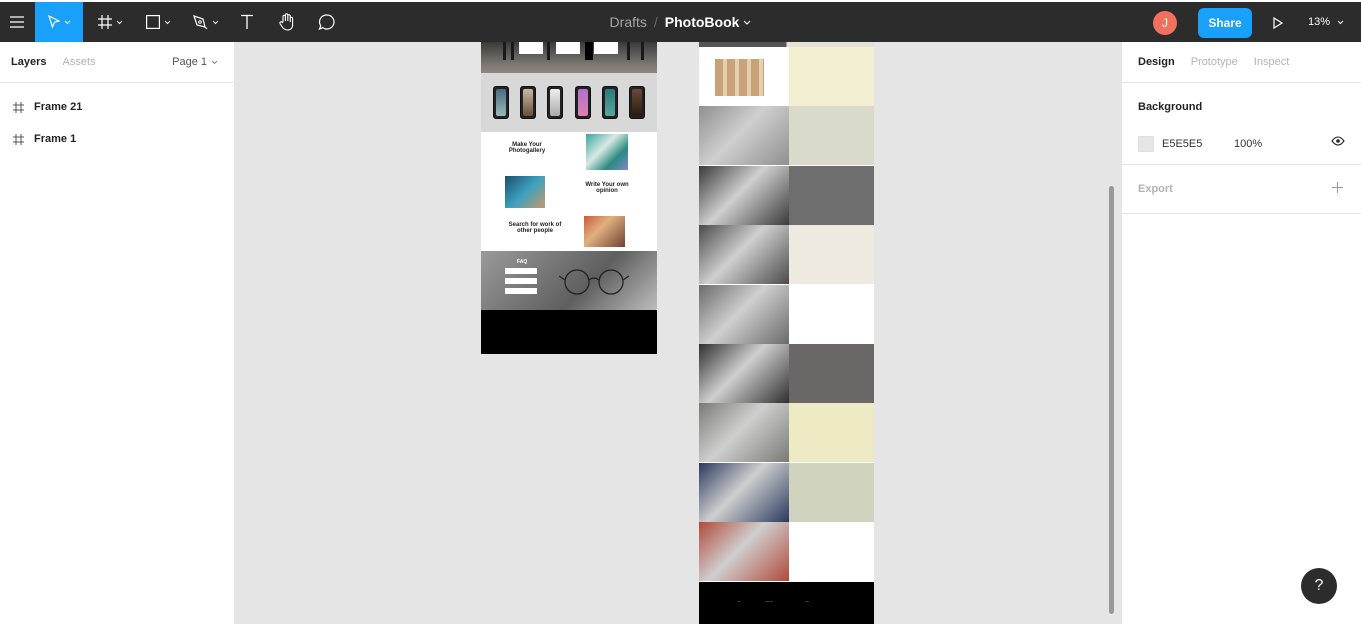 The height and width of the screenshot is (624, 1361). Describe the element at coordinates (1271, 62) in the screenshot. I see `tab-inspect: Inspect` at that location.